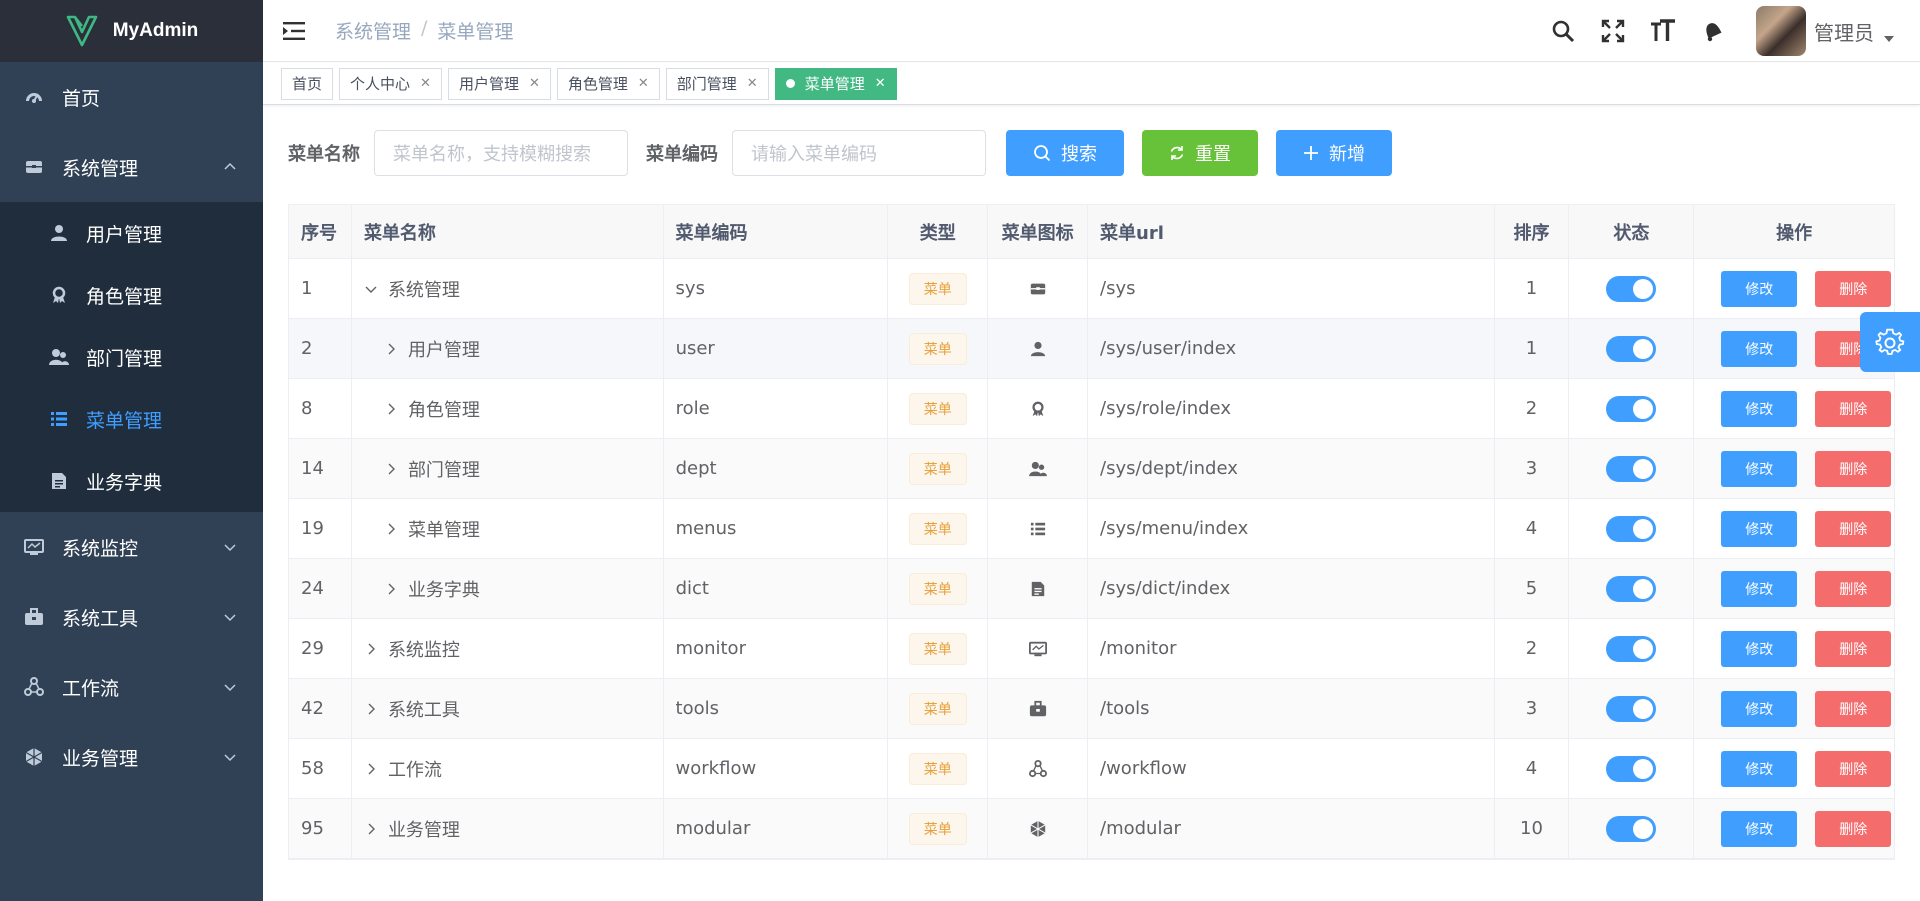  What do you see at coordinates (1844, 31) in the screenshot?
I see `user-name: 管理员` at bounding box center [1844, 31].